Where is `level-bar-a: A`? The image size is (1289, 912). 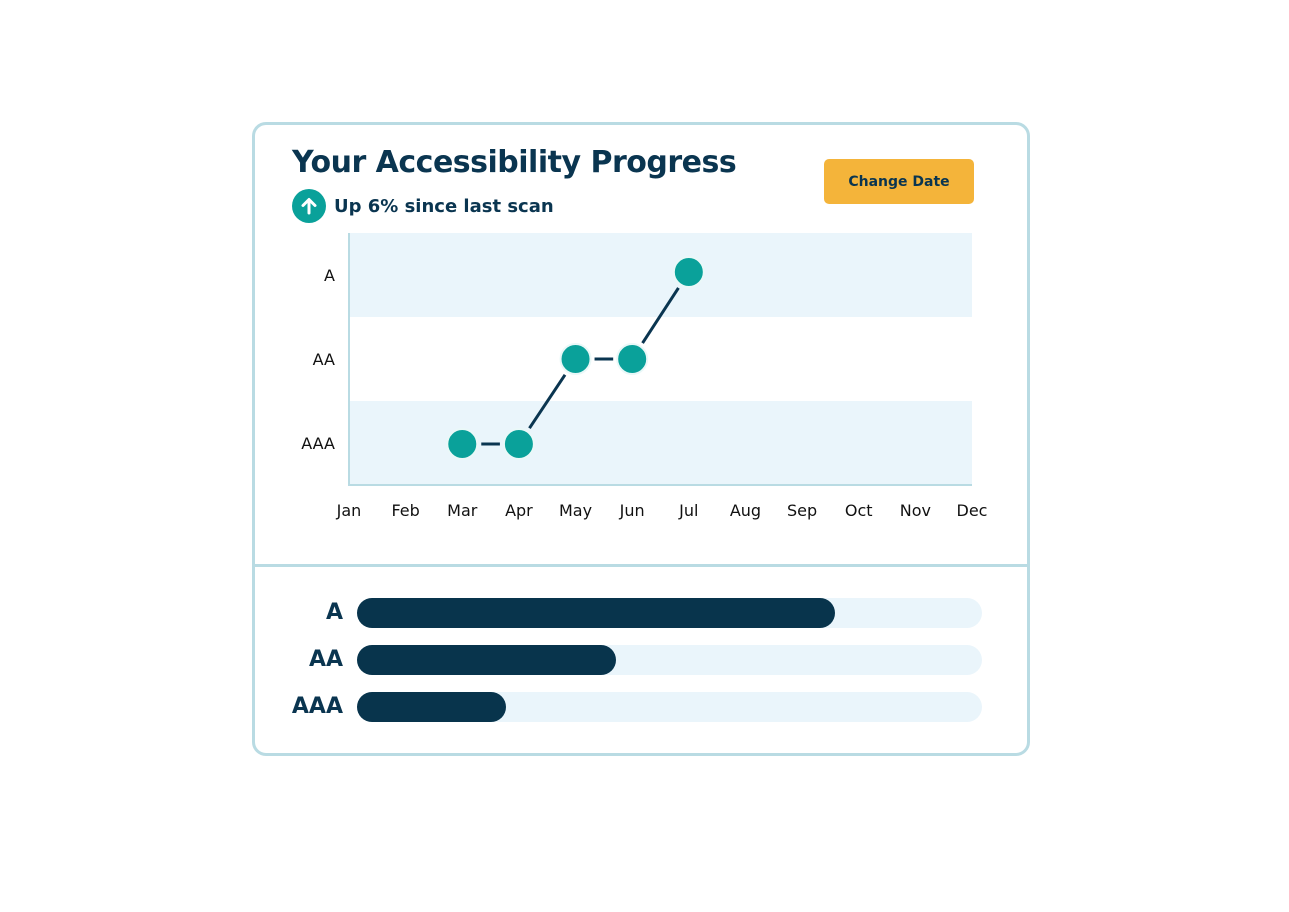
level-bar-a: A is located at coordinates (644, 613).